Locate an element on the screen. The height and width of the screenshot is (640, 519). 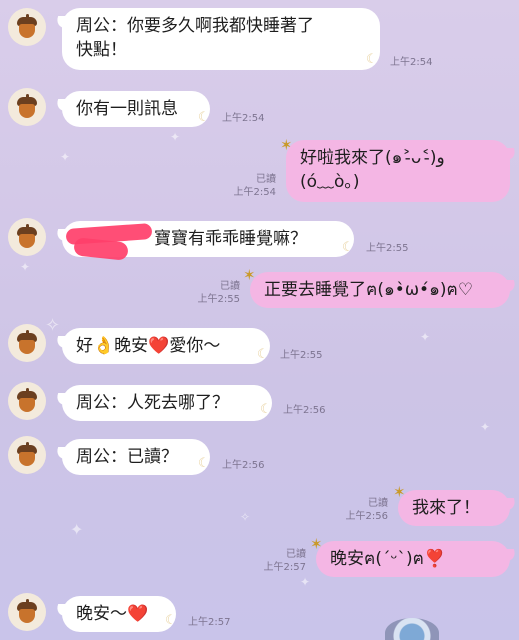
message-bubble-outgoing: 好啦我來了(๑˃̵ᴗ˂̵)و (ó﹏ò｡) is located at coordinates (398, 171).